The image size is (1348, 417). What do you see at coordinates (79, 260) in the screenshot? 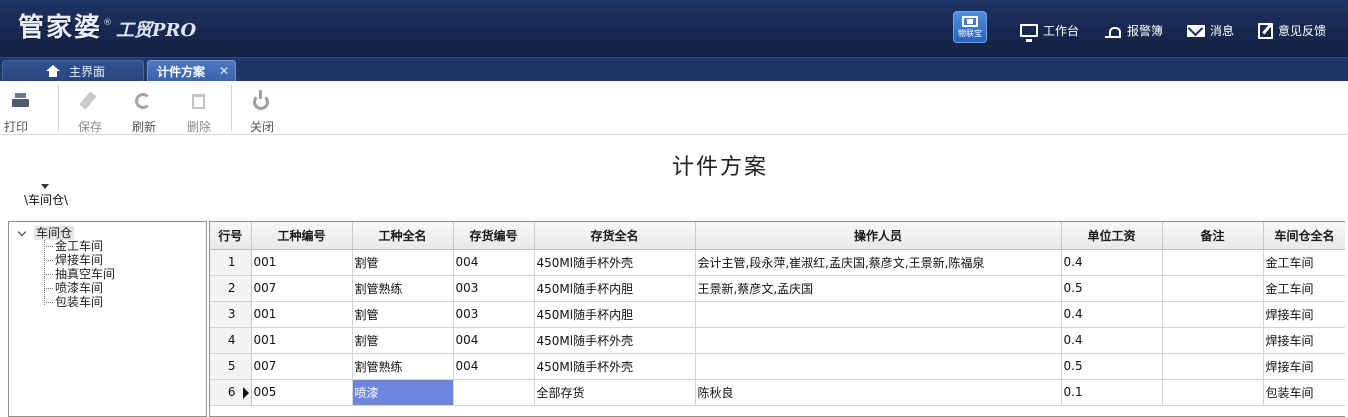
I see `tree-item: 焊接车间` at bounding box center [79, 260].